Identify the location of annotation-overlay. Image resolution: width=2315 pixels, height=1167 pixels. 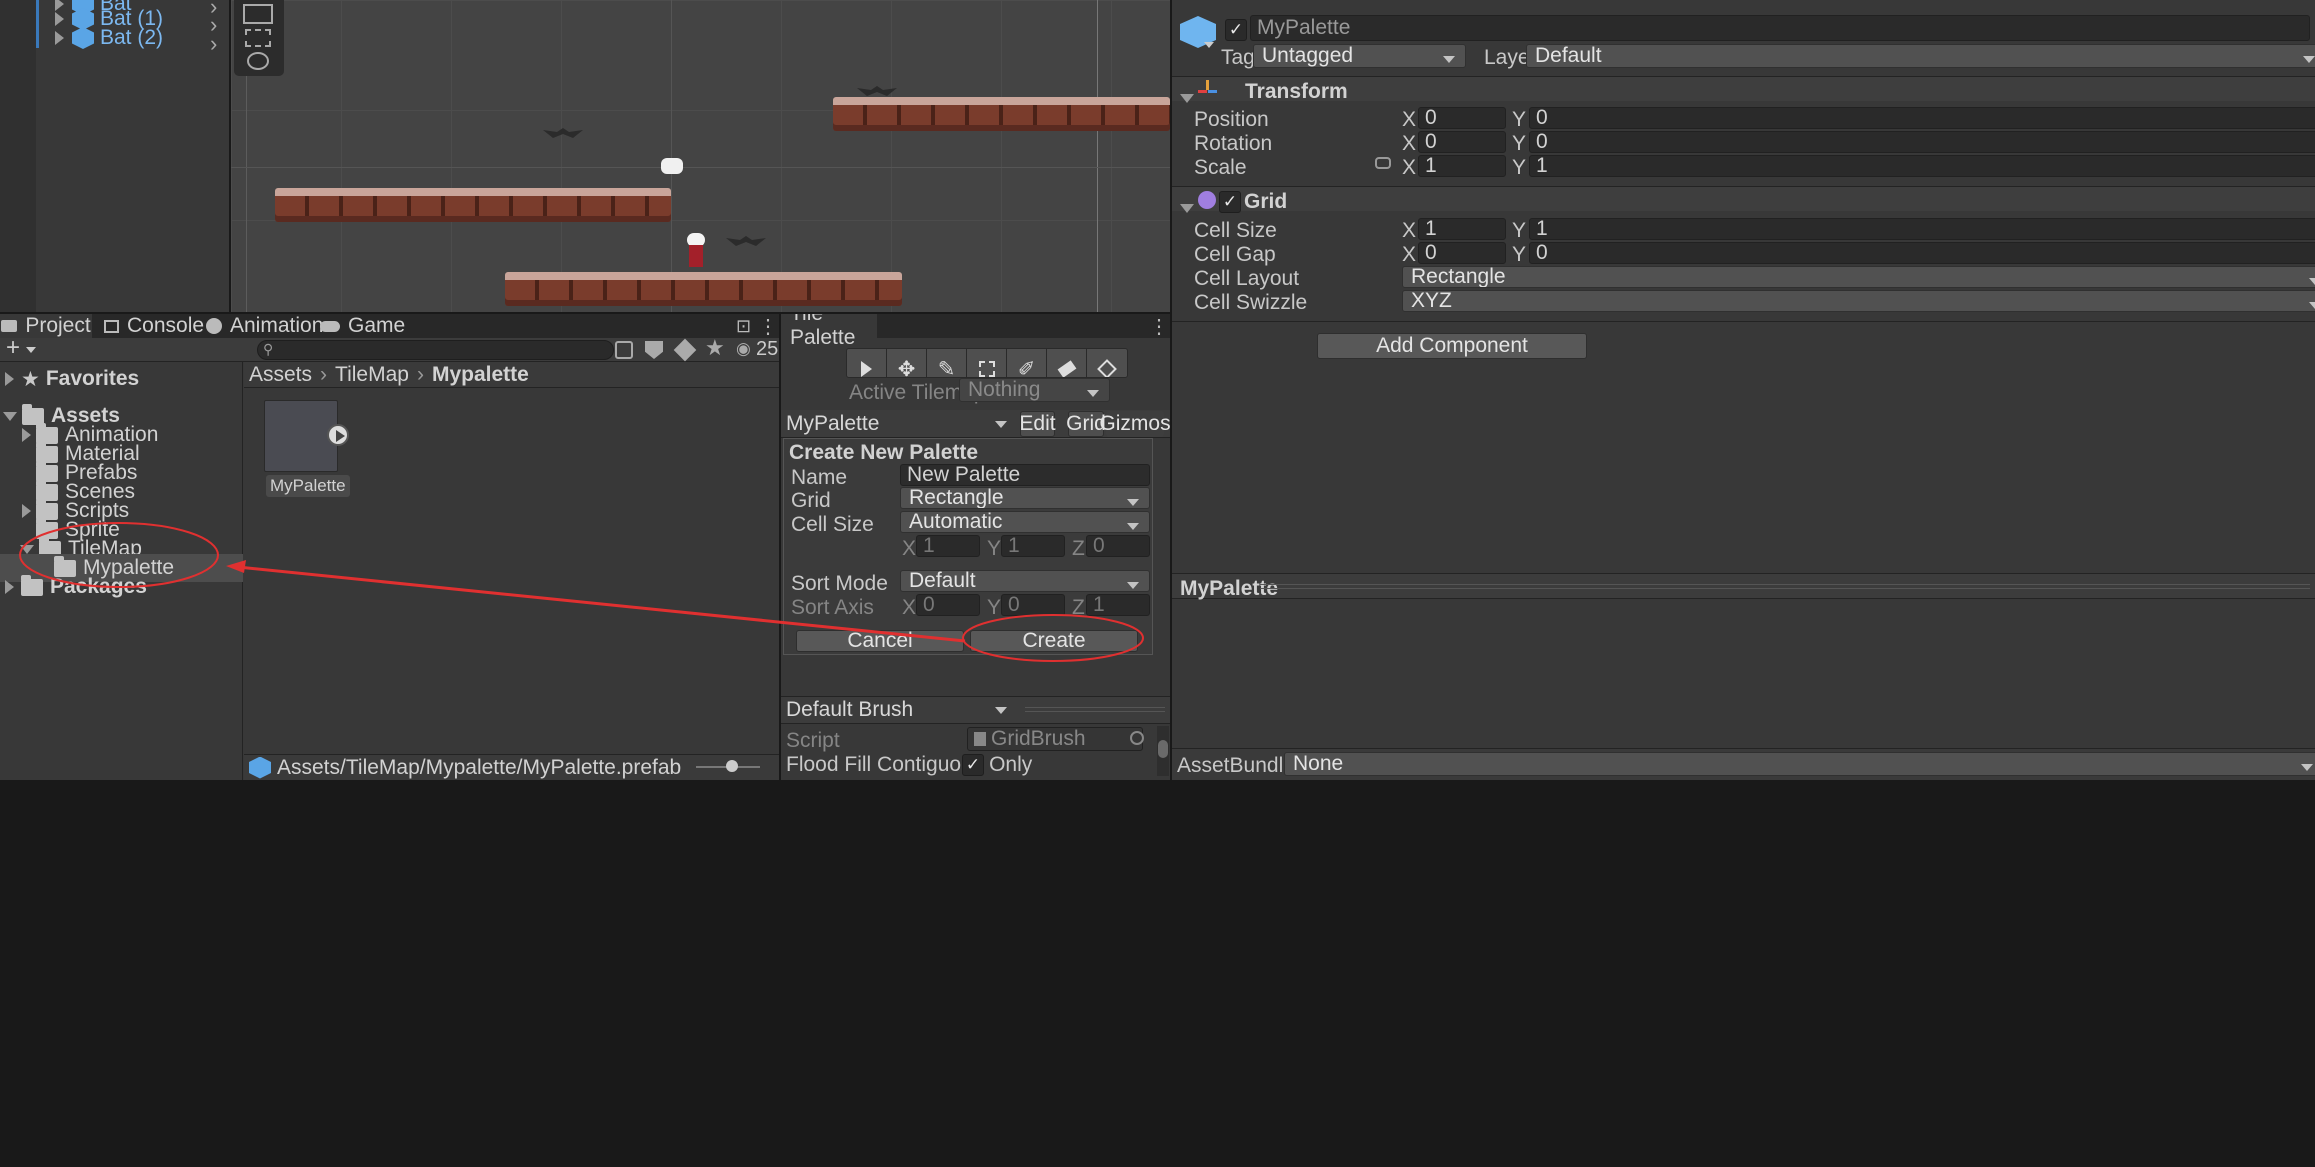
(581, 592).